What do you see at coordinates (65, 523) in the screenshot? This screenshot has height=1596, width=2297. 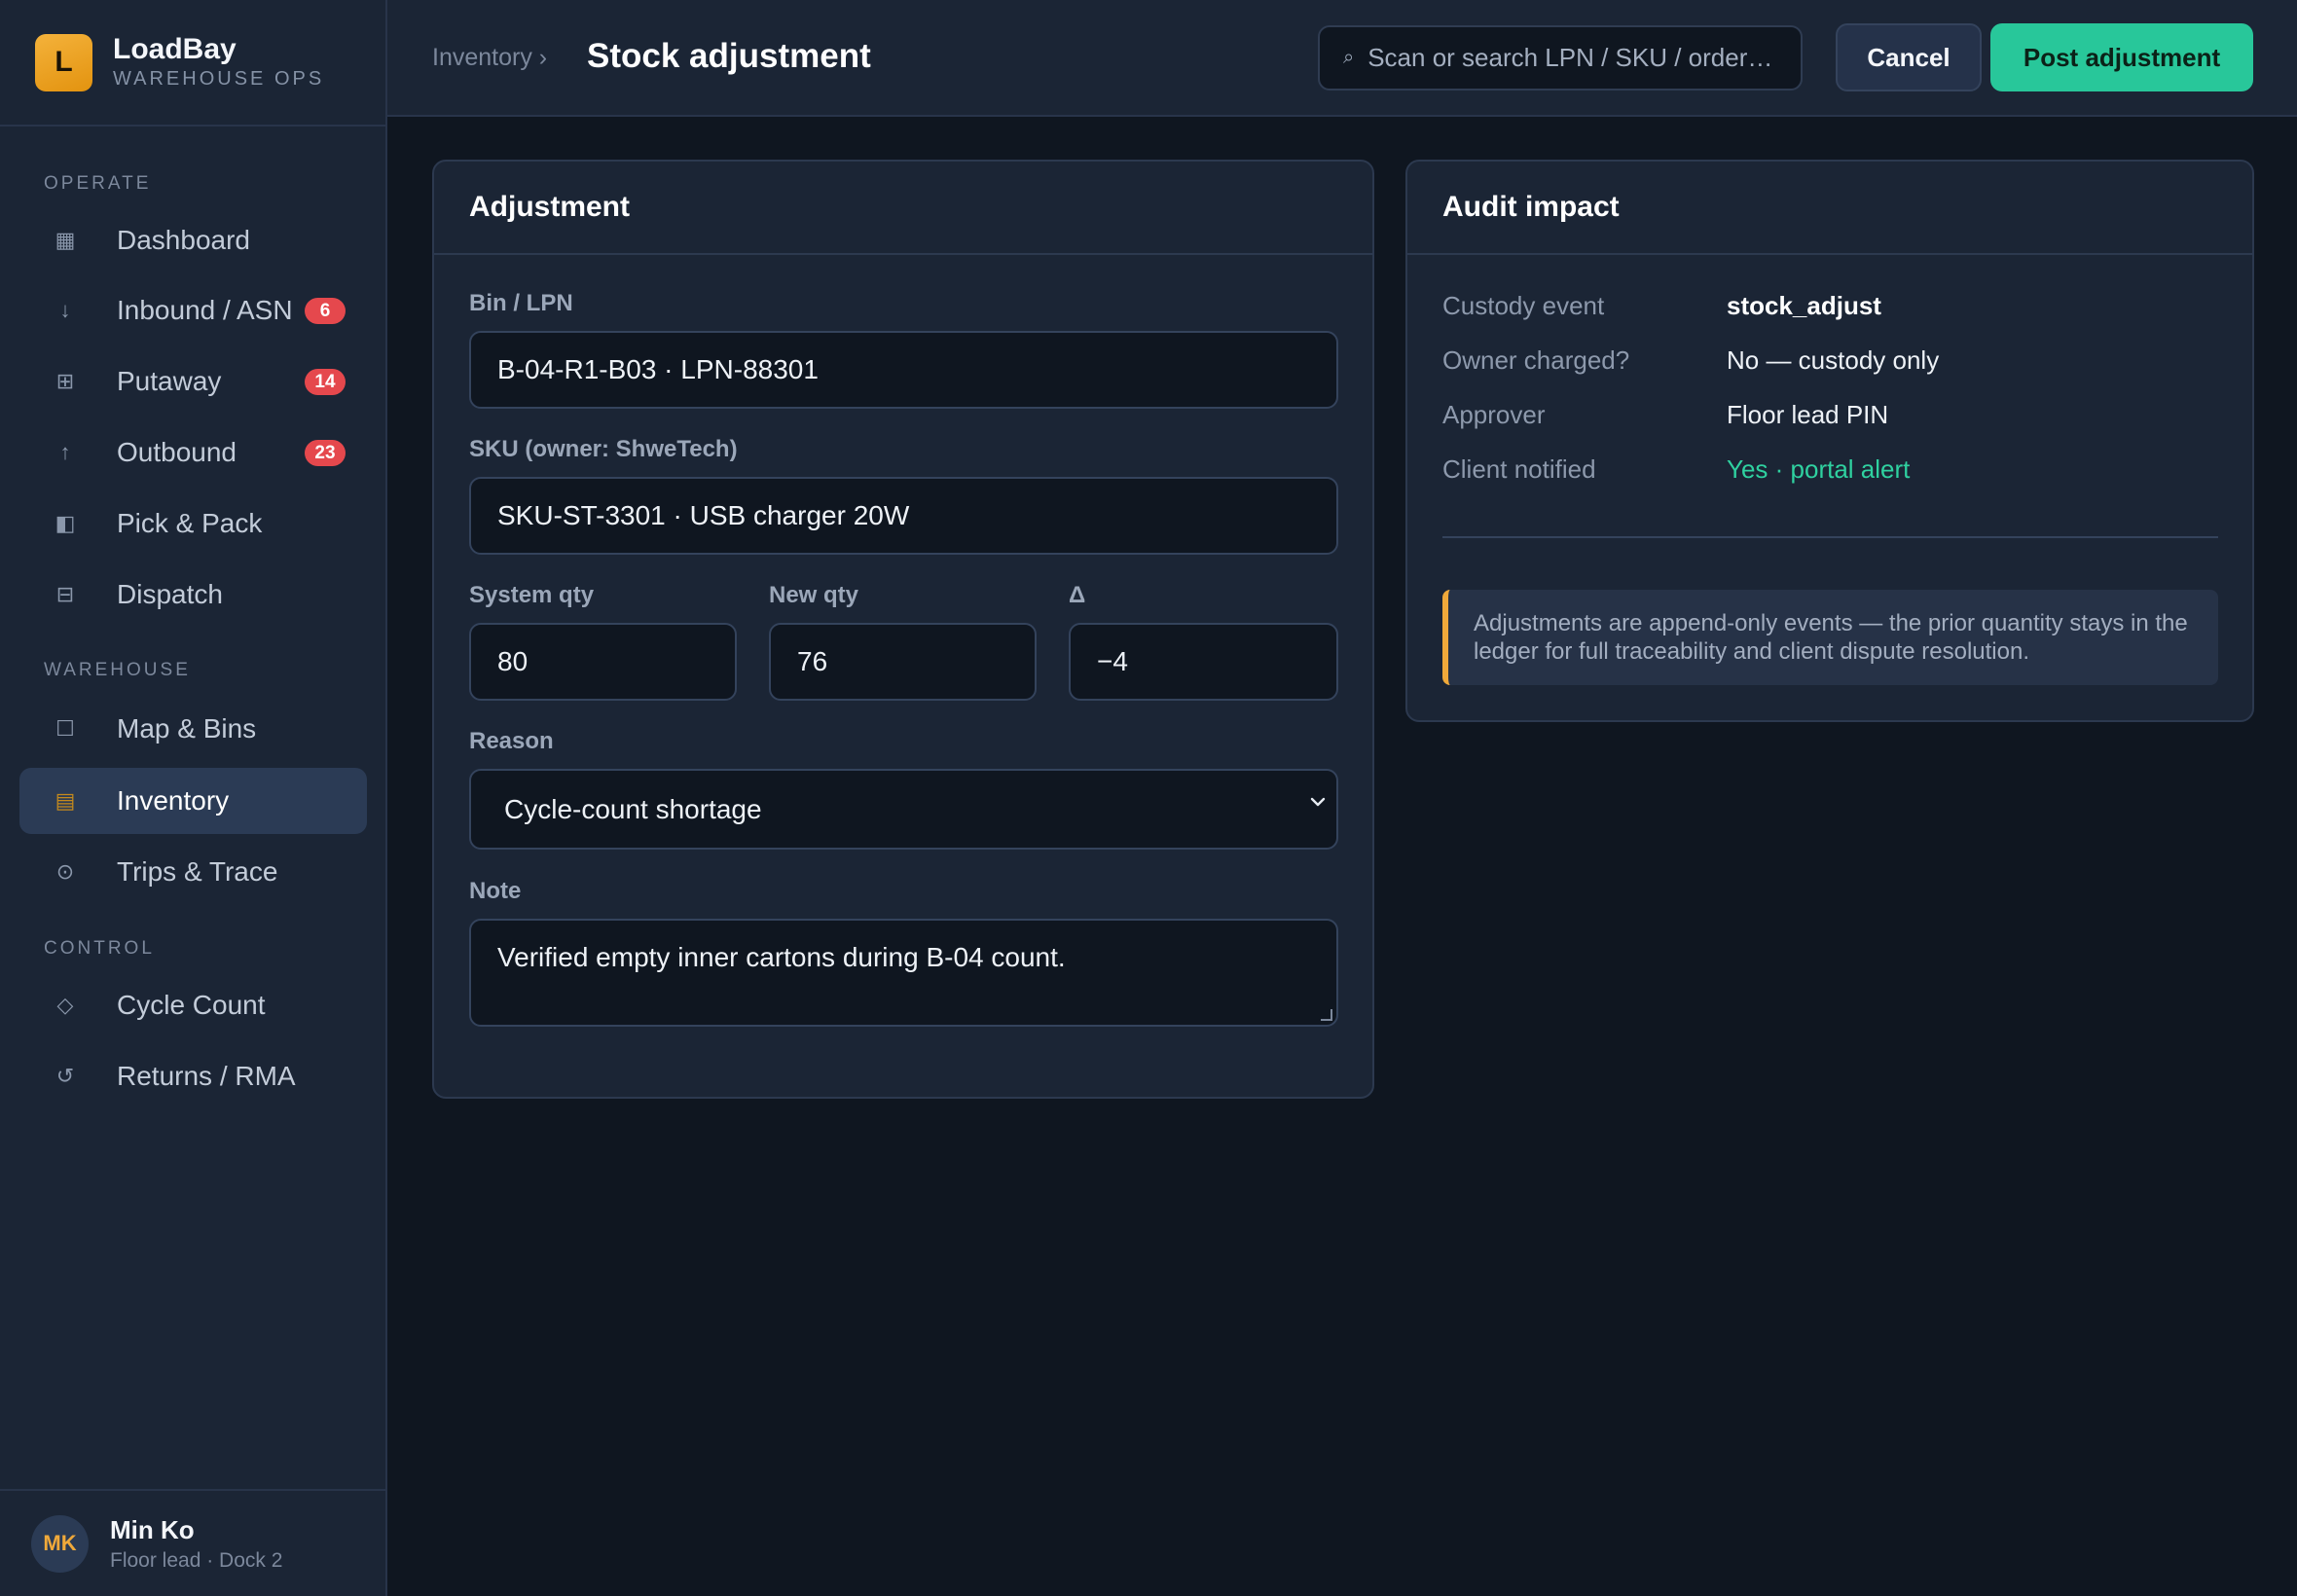 I see `half-square-icon: ◧` at bounding box center [65, 523].